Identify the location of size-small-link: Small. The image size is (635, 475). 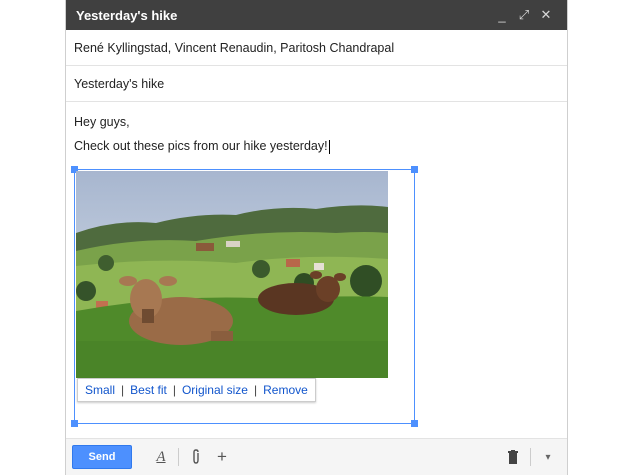
(100, 390).